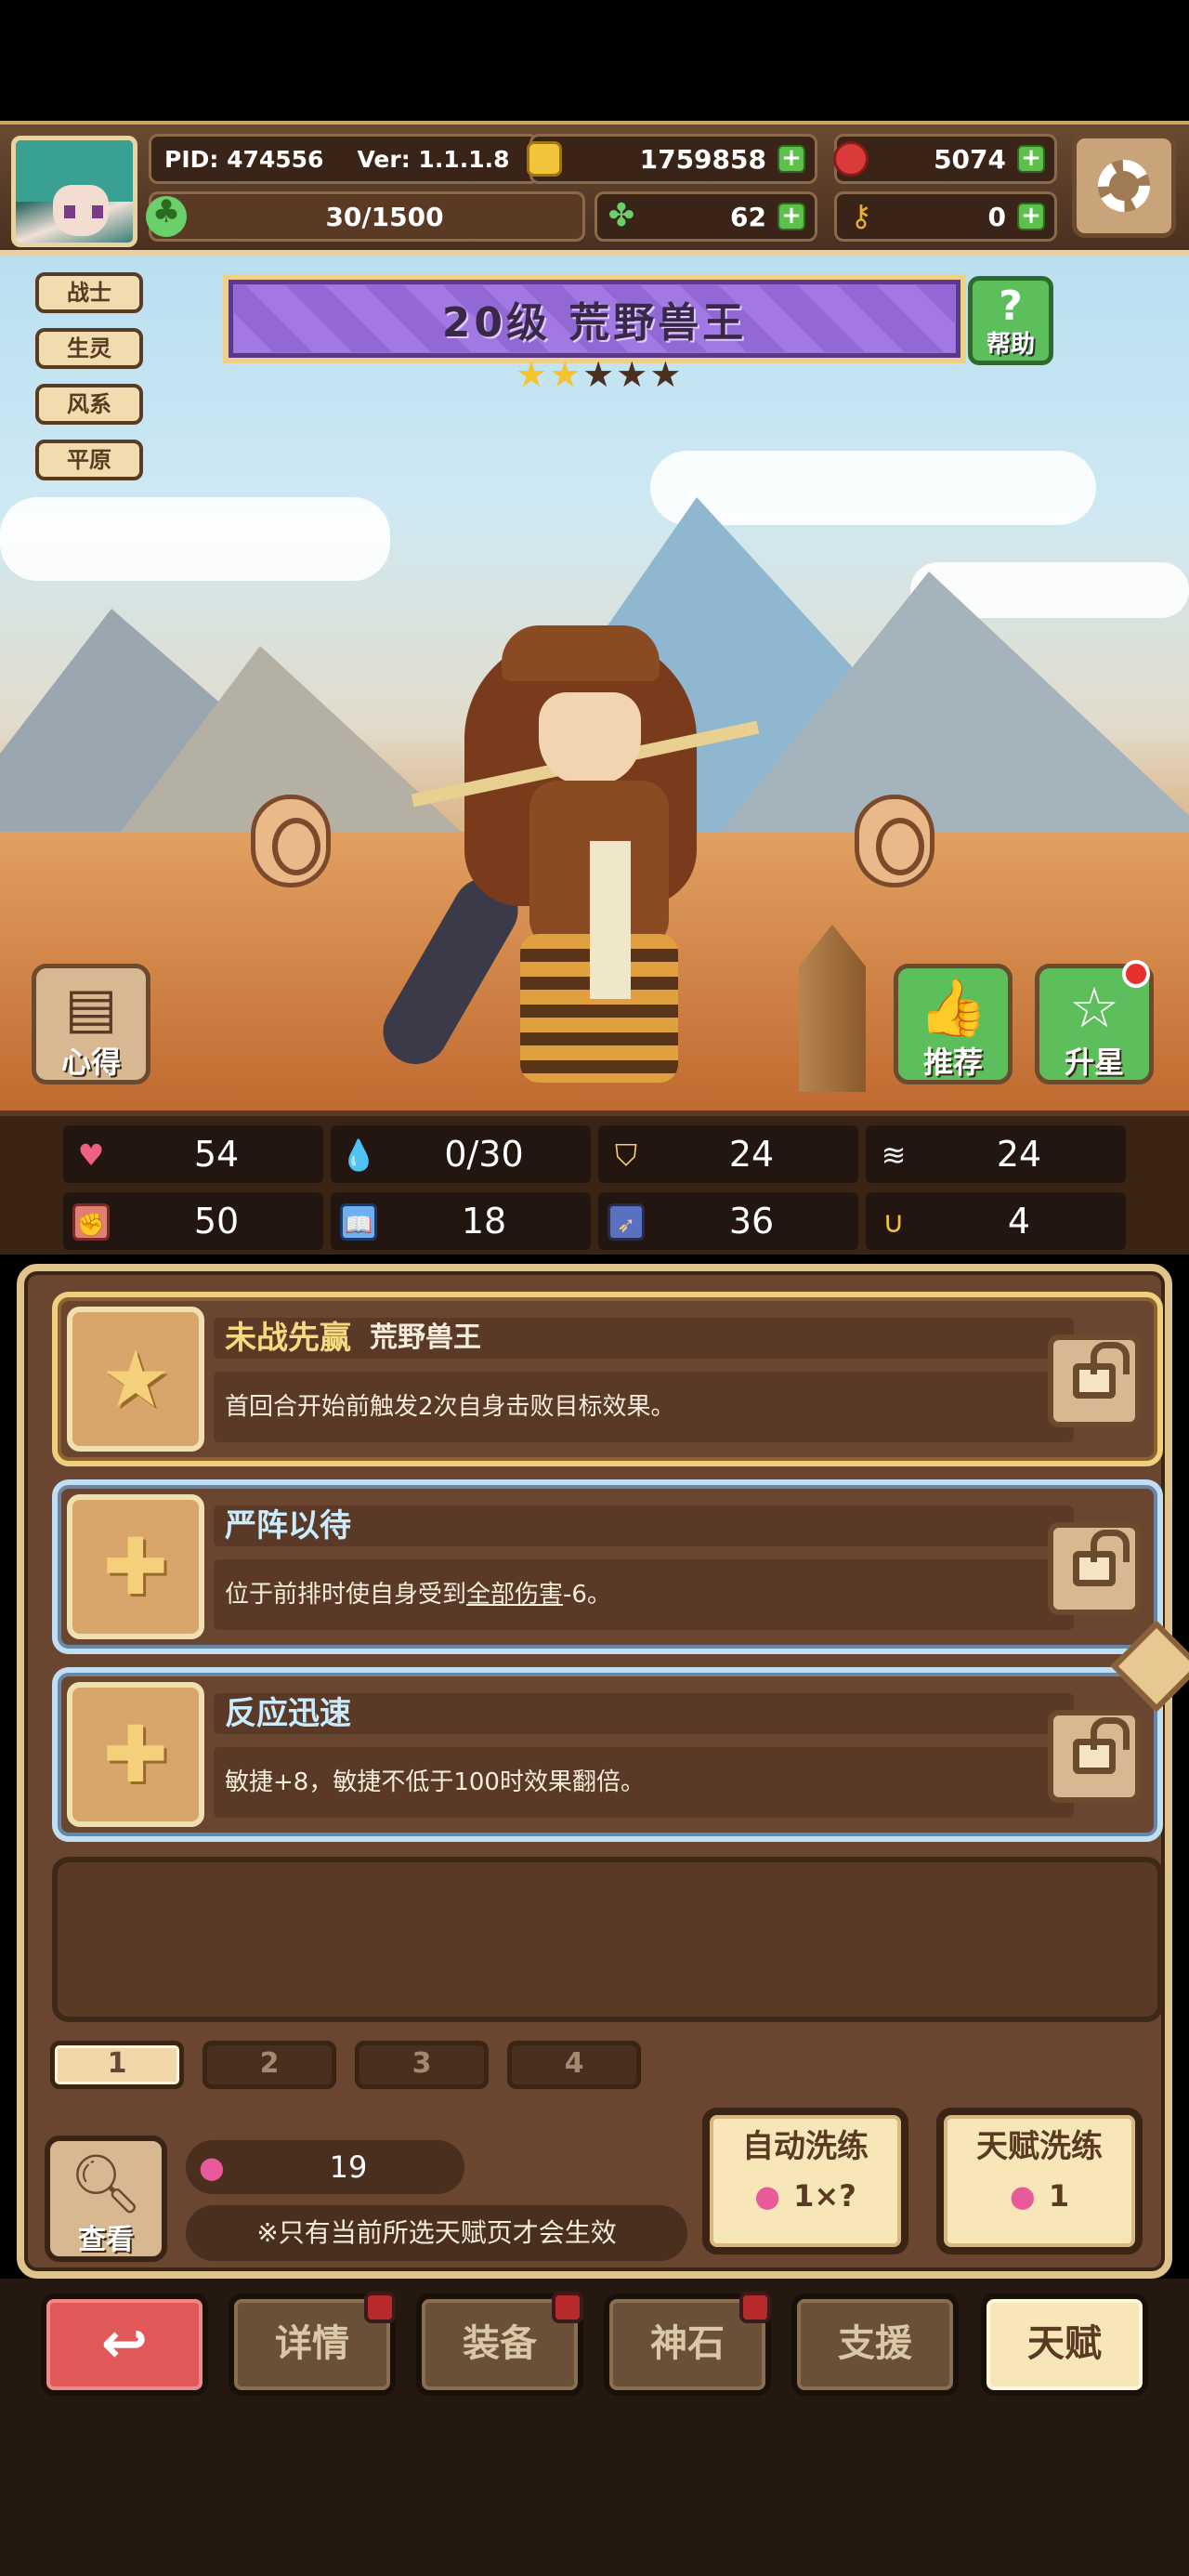 The height and width of the screenshot is (2576, 1189). What do you see at coordinates (532, 374) in the screenshot?
I see `star-filled-icon: ★` at bounding box center [532, 374].